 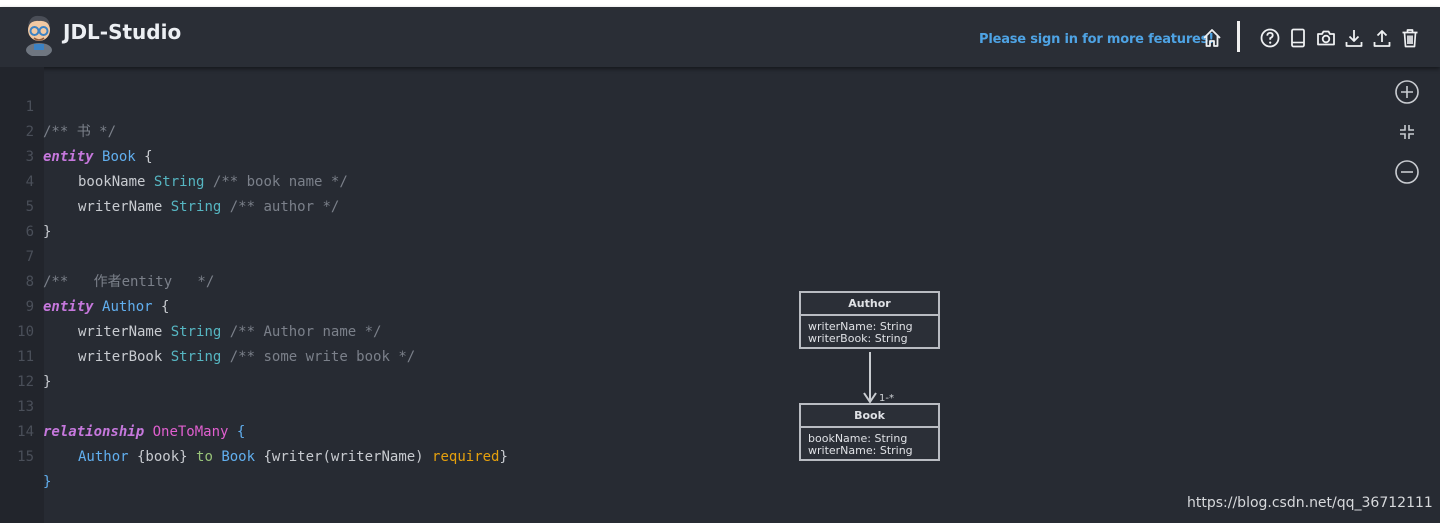 I want to click on entity-field: writerBook: String, so click(x=858, y=338).